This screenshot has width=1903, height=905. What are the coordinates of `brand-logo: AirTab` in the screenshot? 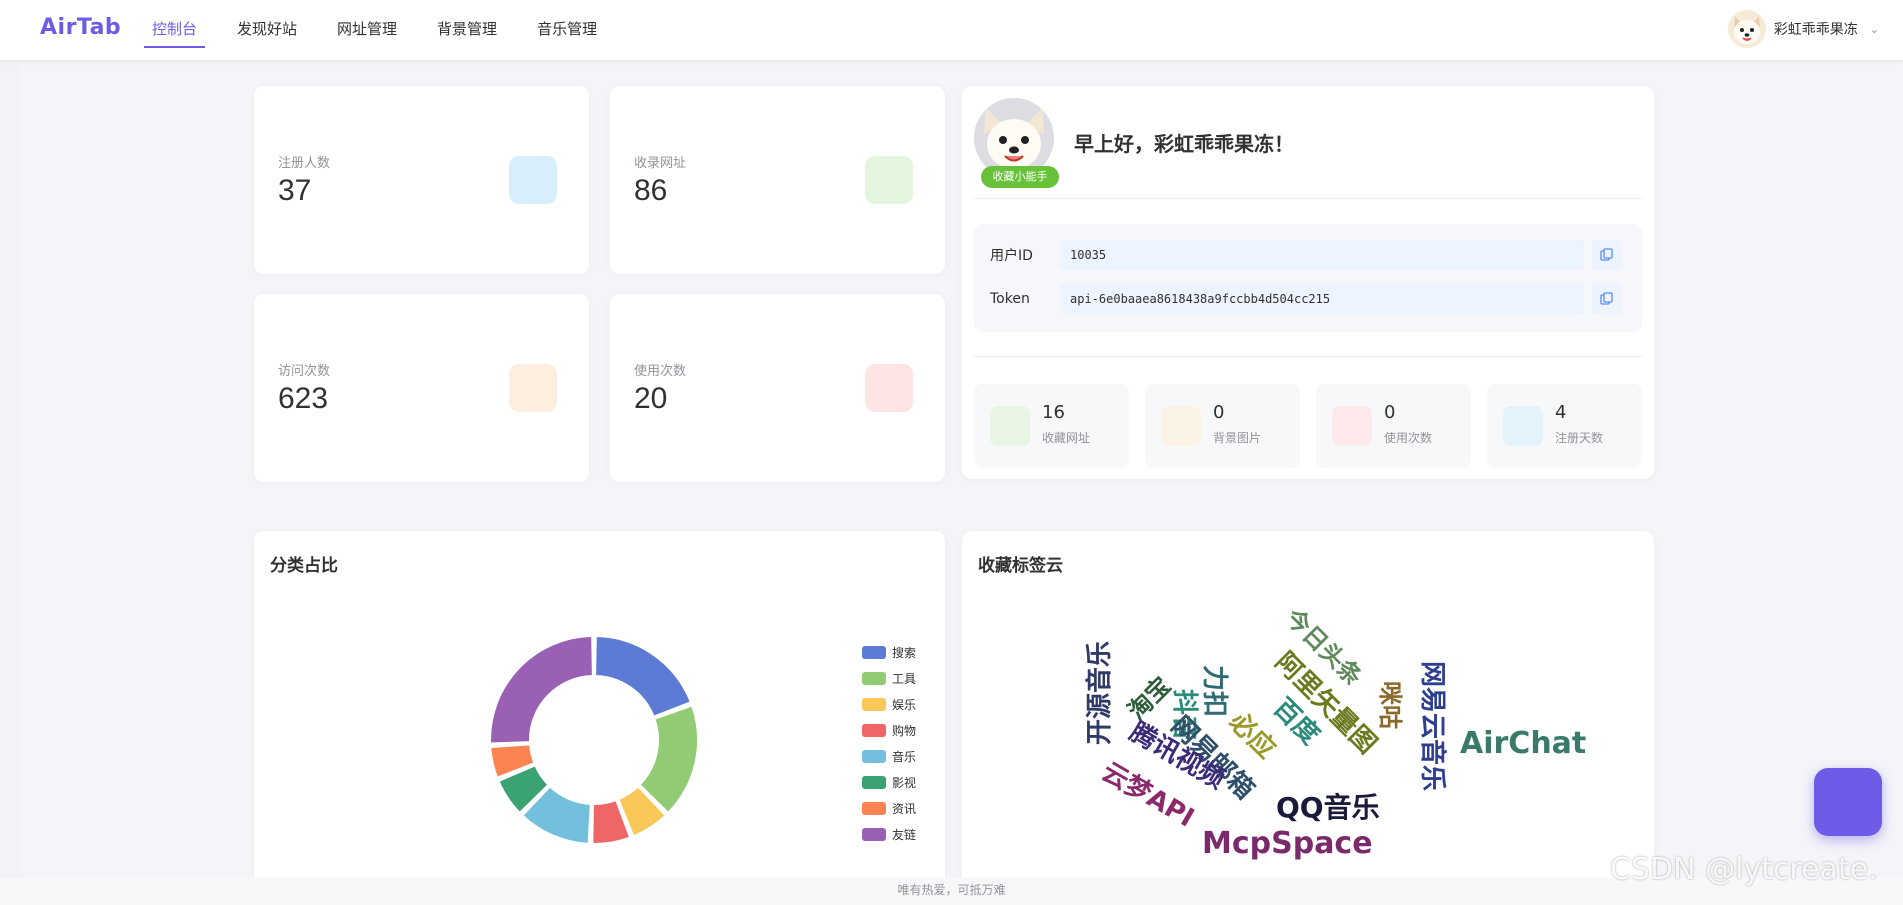 It's located at (80, 27).